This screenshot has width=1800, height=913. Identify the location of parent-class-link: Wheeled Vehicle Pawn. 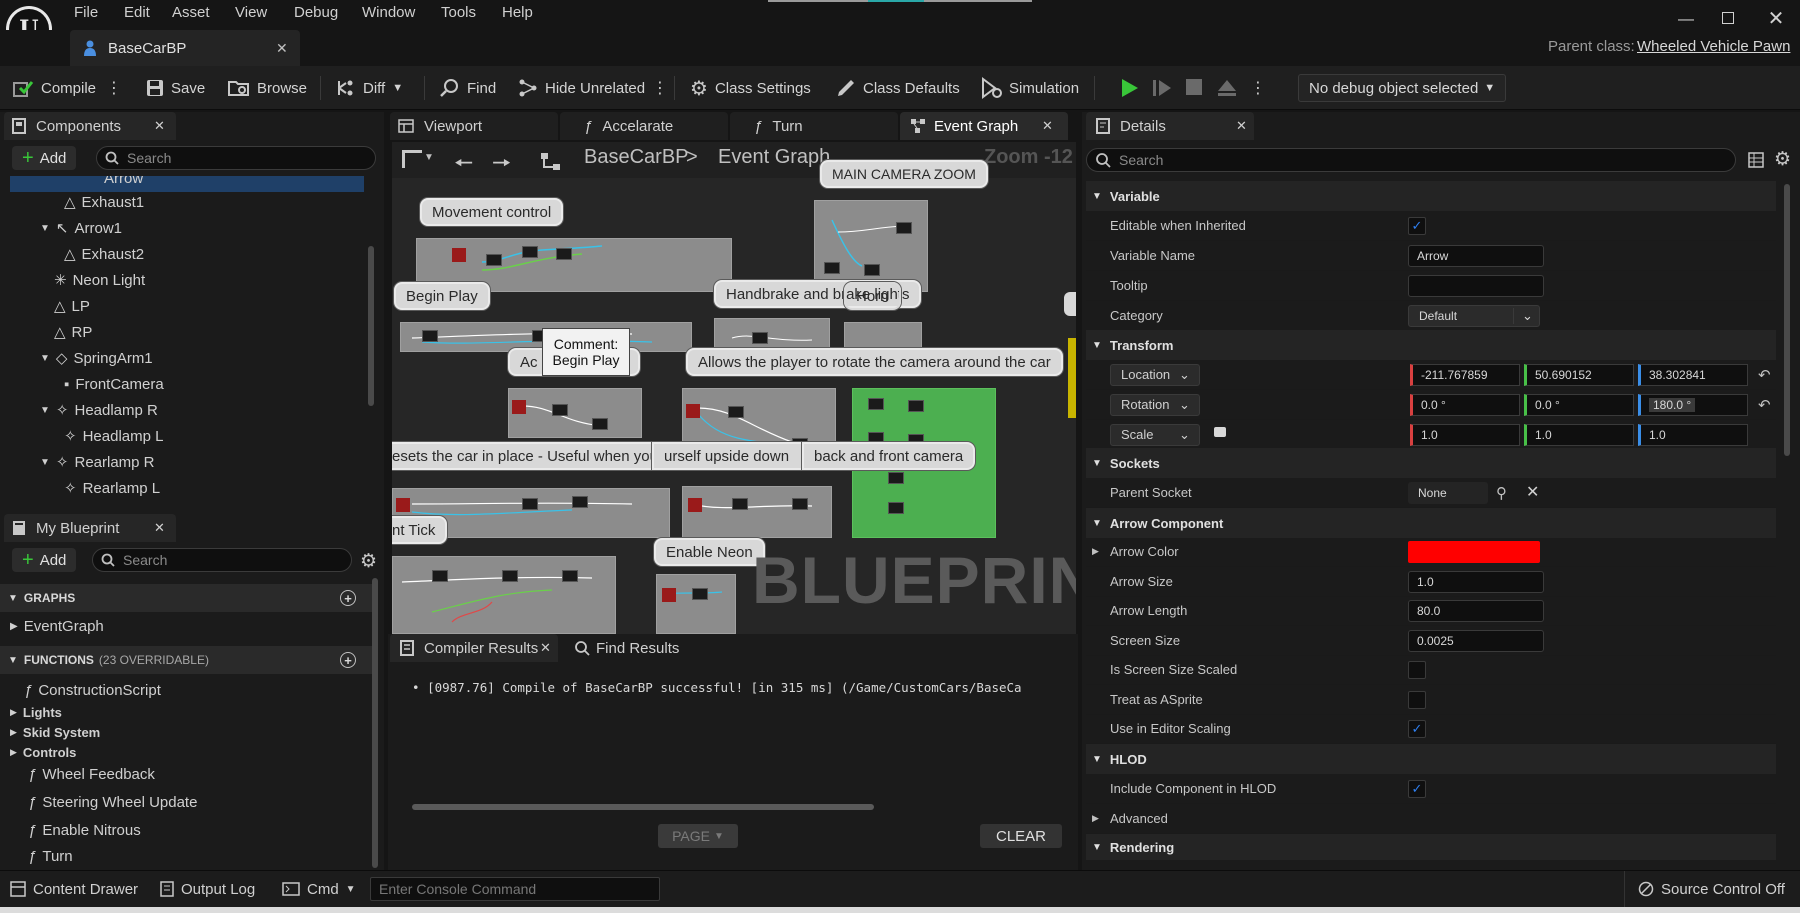
(1713, 46).